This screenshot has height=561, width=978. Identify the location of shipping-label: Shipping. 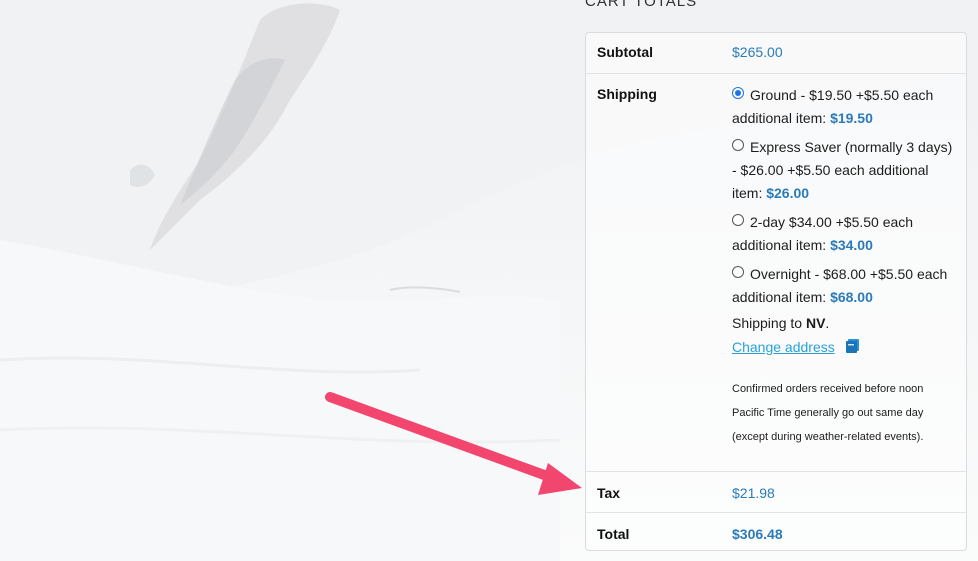
(627, 94).